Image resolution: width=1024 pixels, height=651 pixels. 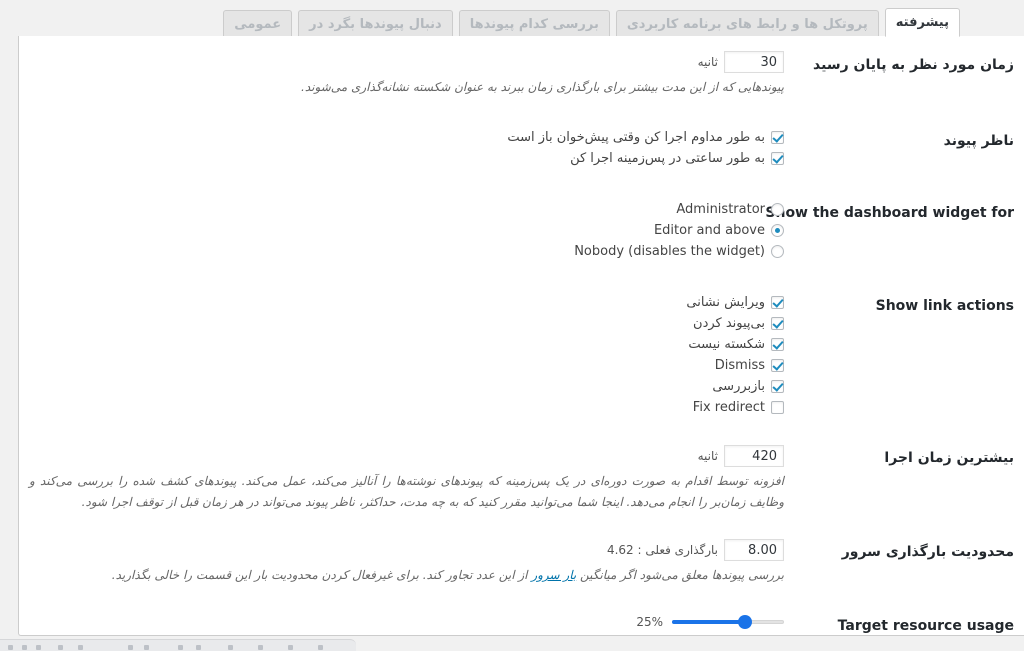 I want to click on checkbox-dismiss-icon, so click(x=777, y=366).